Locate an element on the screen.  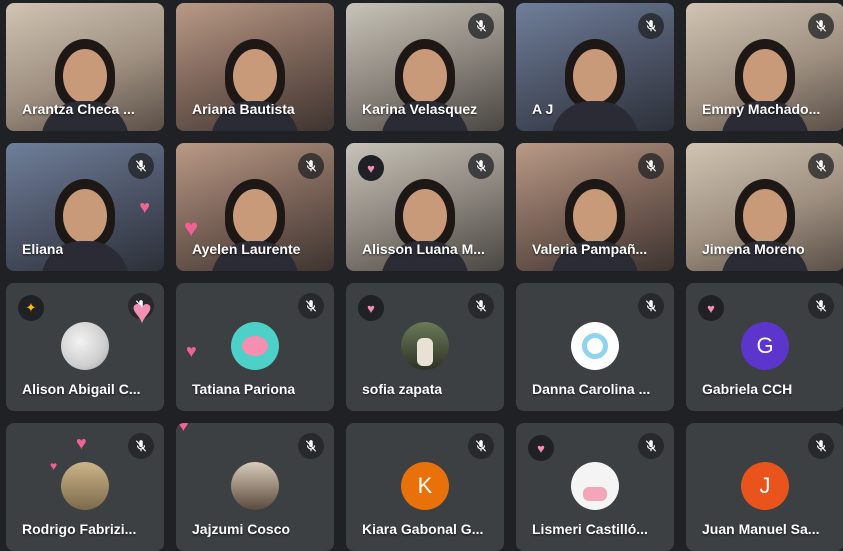
participant-name: Jajzumi Cosco is located at coordinates (241, 529).